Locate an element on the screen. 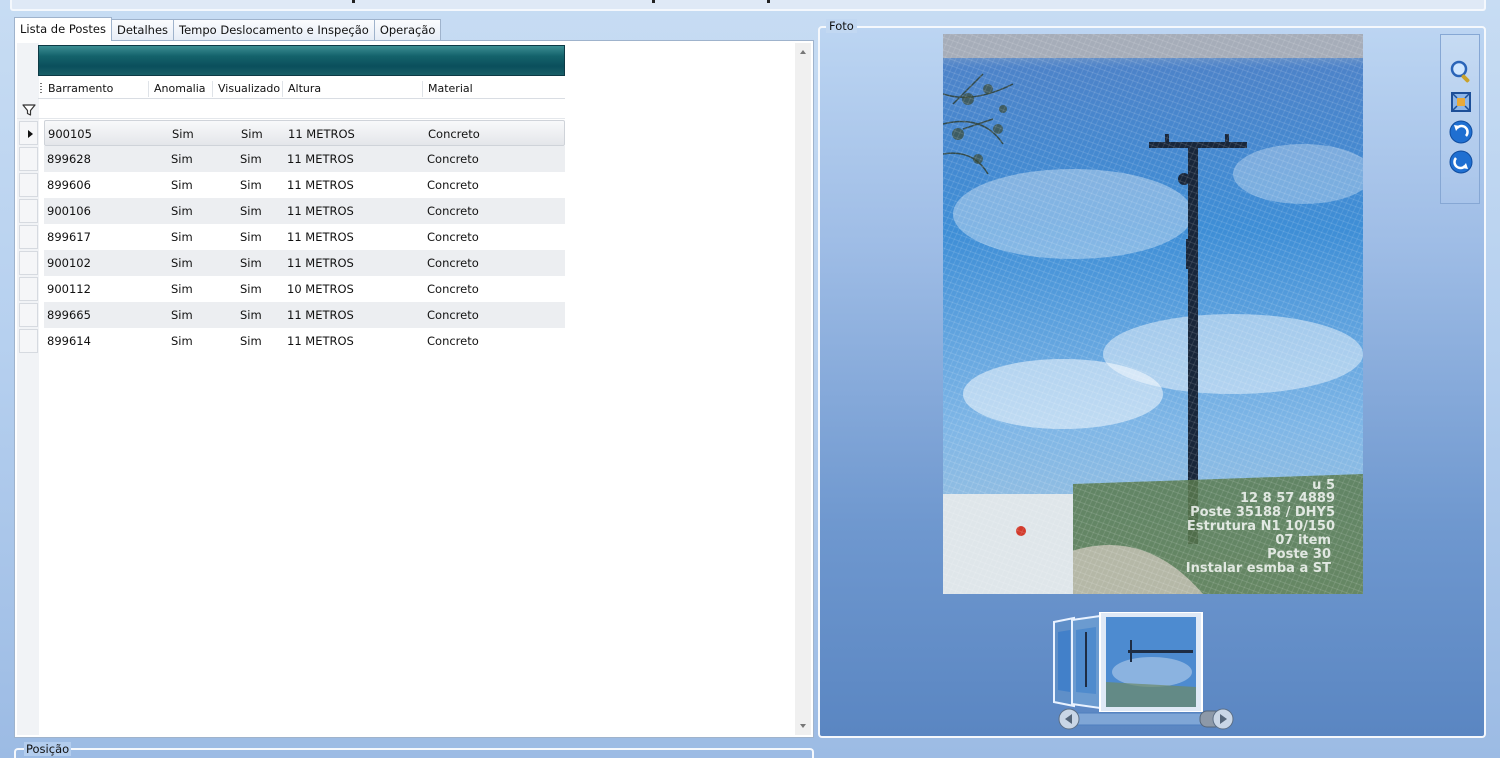 The height and width of the screenshot is (758, 1500). column-header-barramento: Barramento is located at coordinates (78, 90).